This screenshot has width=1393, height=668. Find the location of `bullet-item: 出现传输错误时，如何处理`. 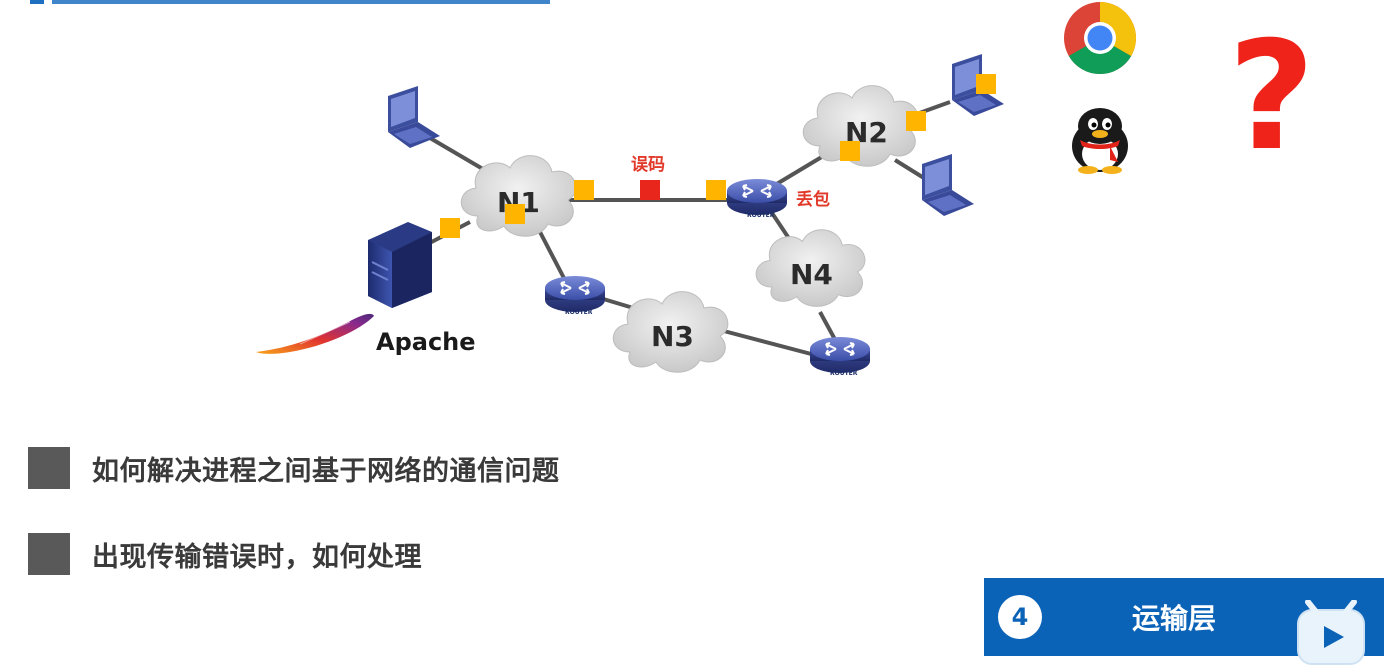

bullet-item: 出现传输错误时，如何处理 is located at coordinates (225, 554).